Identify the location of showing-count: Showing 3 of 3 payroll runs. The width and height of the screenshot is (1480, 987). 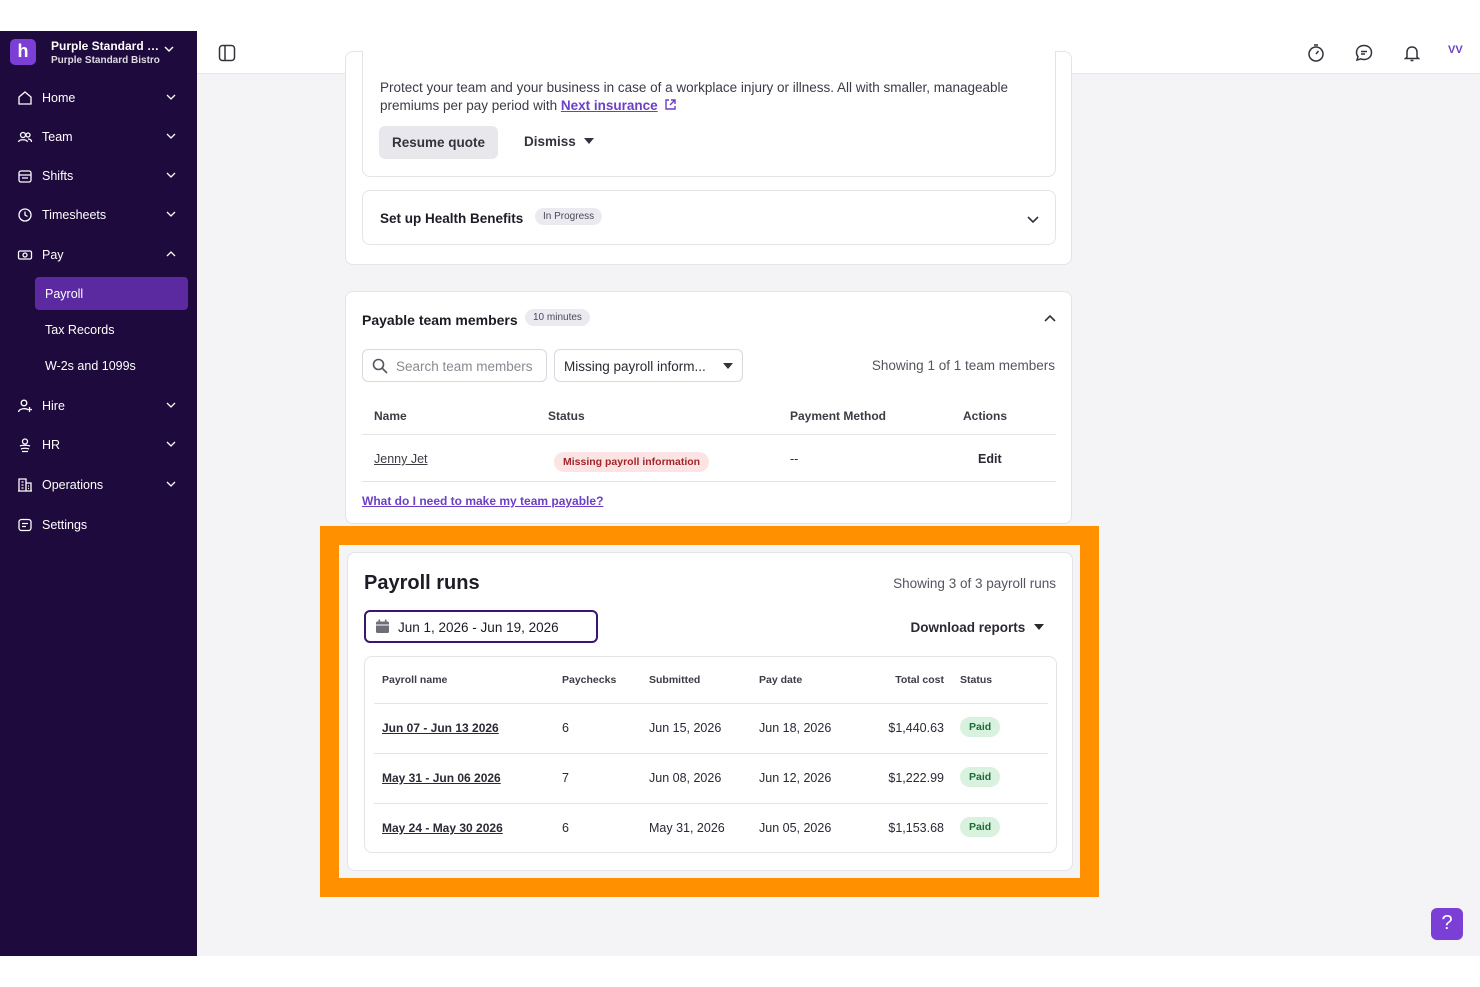
(974, 583).